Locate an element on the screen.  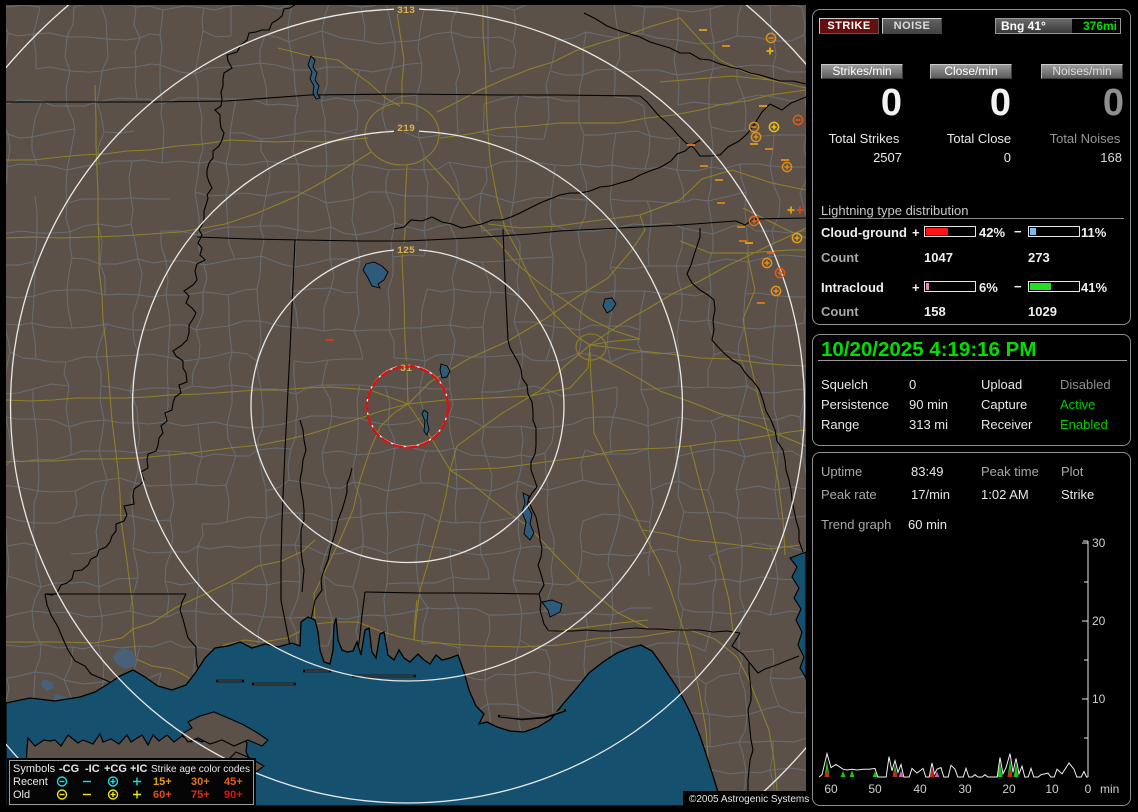
svg-text: 40 is located at coordinates (920, 789).